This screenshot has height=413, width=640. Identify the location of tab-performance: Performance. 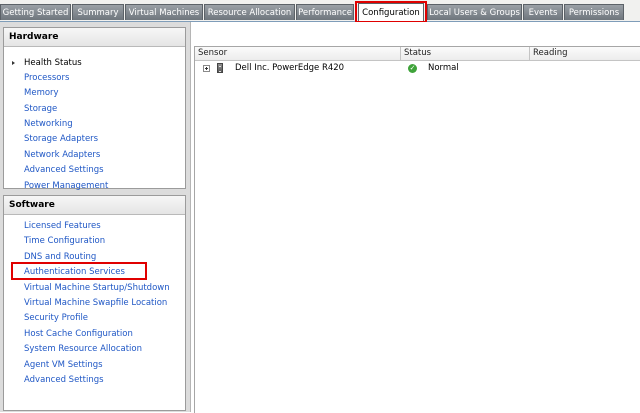
(325, 12).